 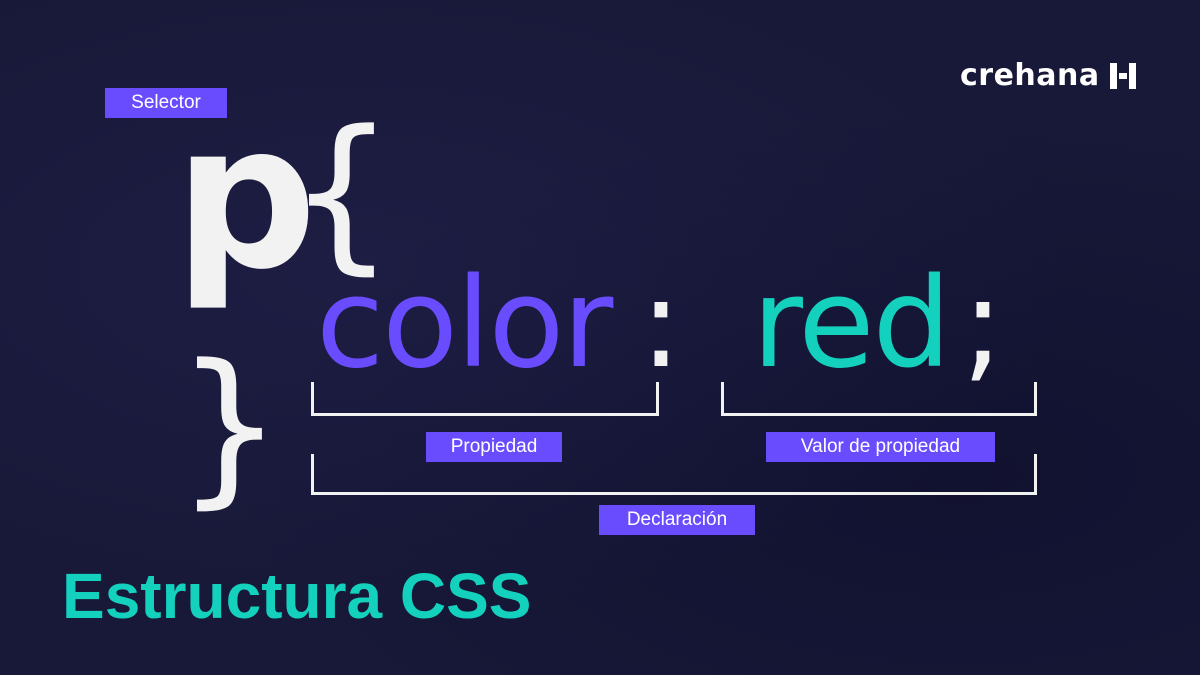 What do you see at coordinates (851, 324) in the screenshot?
I see `css-value: red` at bounding box center [851, 324].